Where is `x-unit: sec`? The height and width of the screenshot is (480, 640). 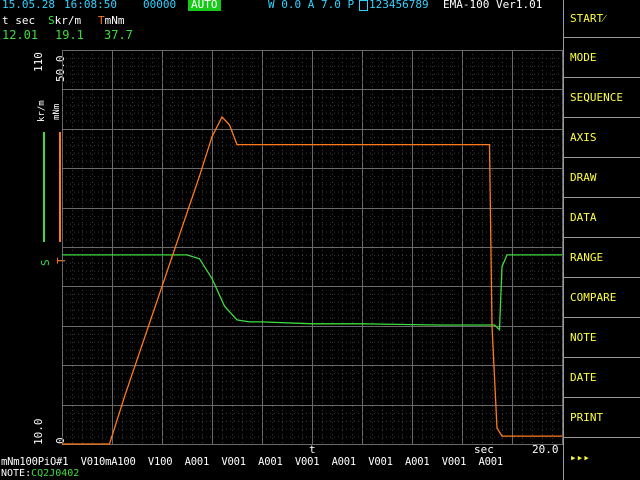
x-unit: sec is located at coordinates (484, 449).